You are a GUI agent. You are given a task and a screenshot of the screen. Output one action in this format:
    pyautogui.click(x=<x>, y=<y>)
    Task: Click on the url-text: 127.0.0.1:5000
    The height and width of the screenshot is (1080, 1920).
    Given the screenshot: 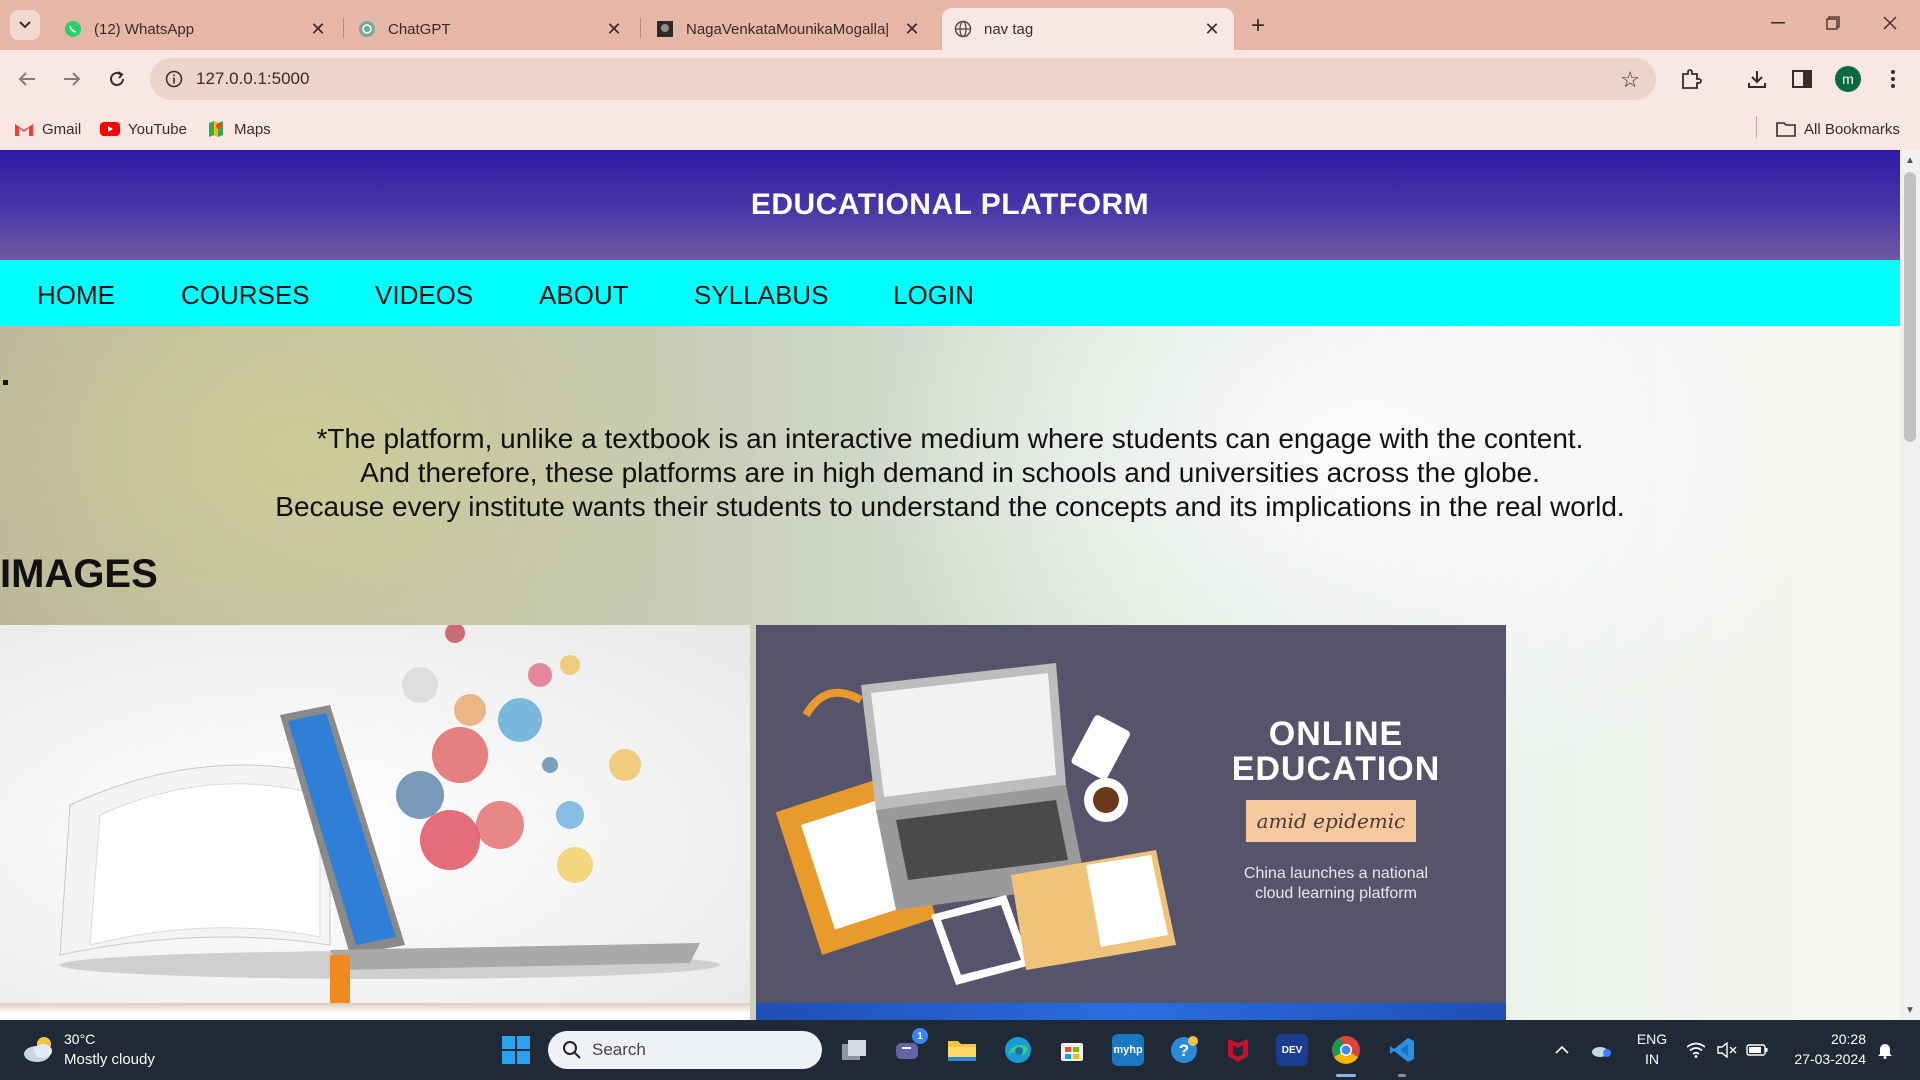 What is the action you would take?
    pyautogui.click(x=252, y=79)
    